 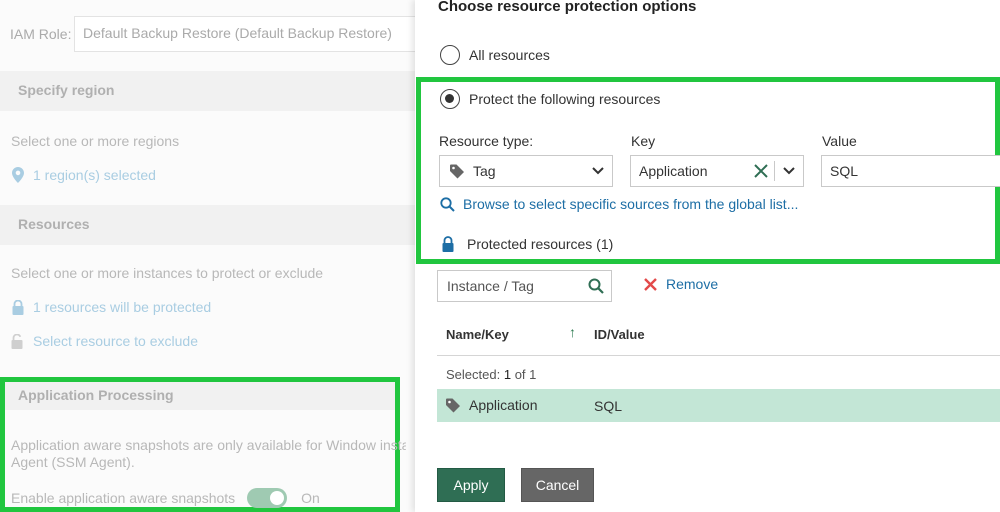 I want to click on value-text: SQL, so click(x=844, y=171).